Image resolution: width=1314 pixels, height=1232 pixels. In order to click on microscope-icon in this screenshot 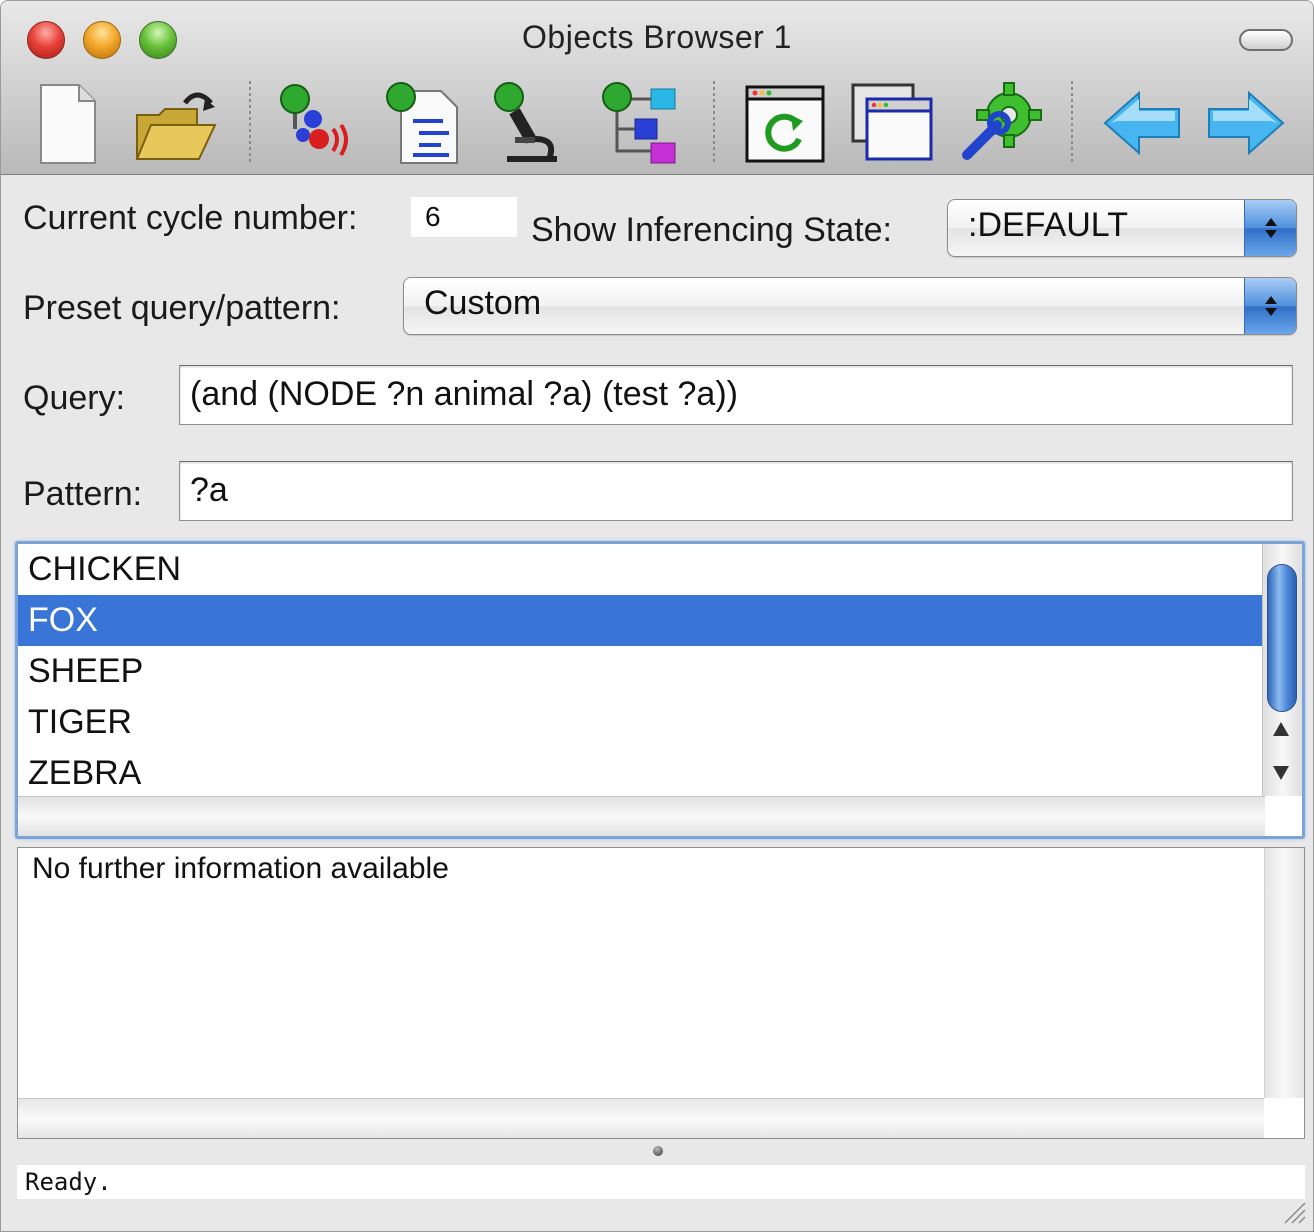, I will do `click(525, 122)`.